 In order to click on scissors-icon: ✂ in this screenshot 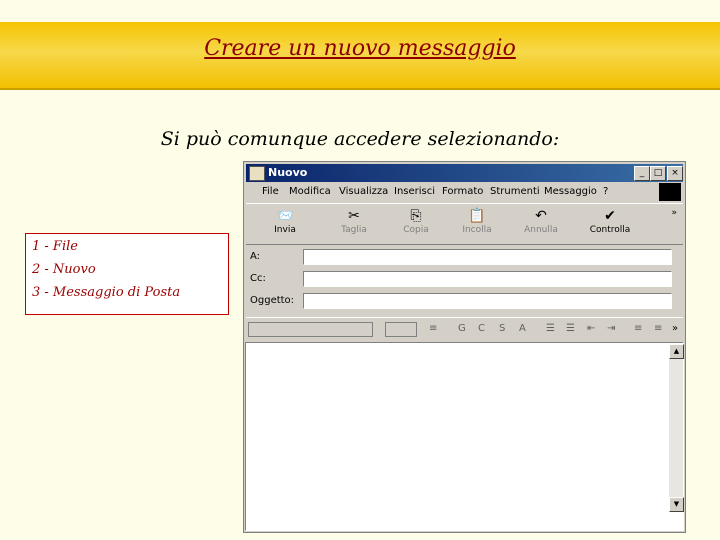, I will do `click(354, 216)`.